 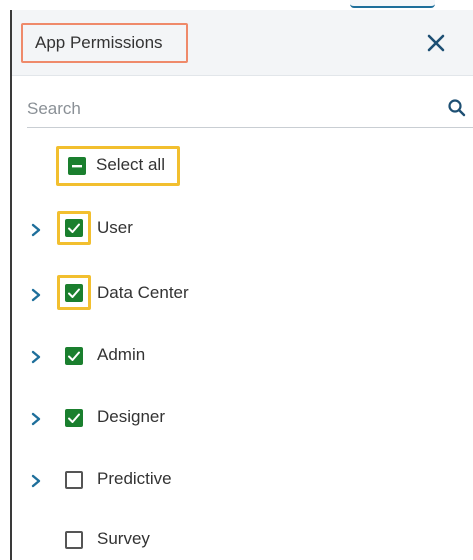 I want to click on predictive-checkbox, so click(x=74, y=480).